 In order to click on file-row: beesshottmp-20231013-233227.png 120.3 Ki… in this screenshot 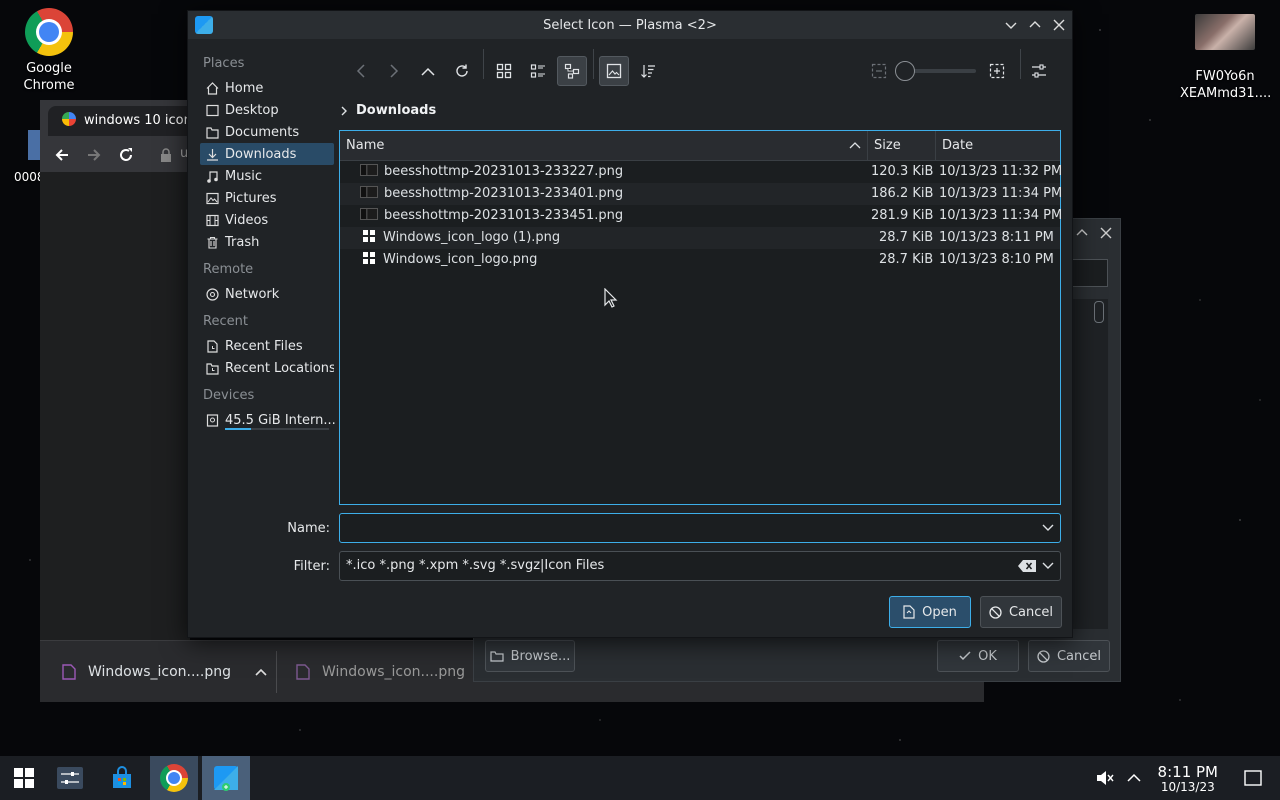, I will do `click(701, 172)`.